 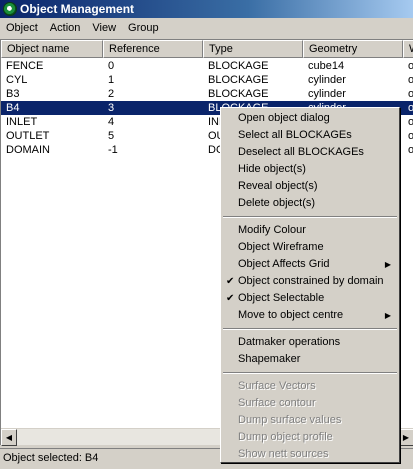 What do you see at coordinates (104, 28) in the screenshot?
I see `menu-view: View` at bounding box center [104, 28].